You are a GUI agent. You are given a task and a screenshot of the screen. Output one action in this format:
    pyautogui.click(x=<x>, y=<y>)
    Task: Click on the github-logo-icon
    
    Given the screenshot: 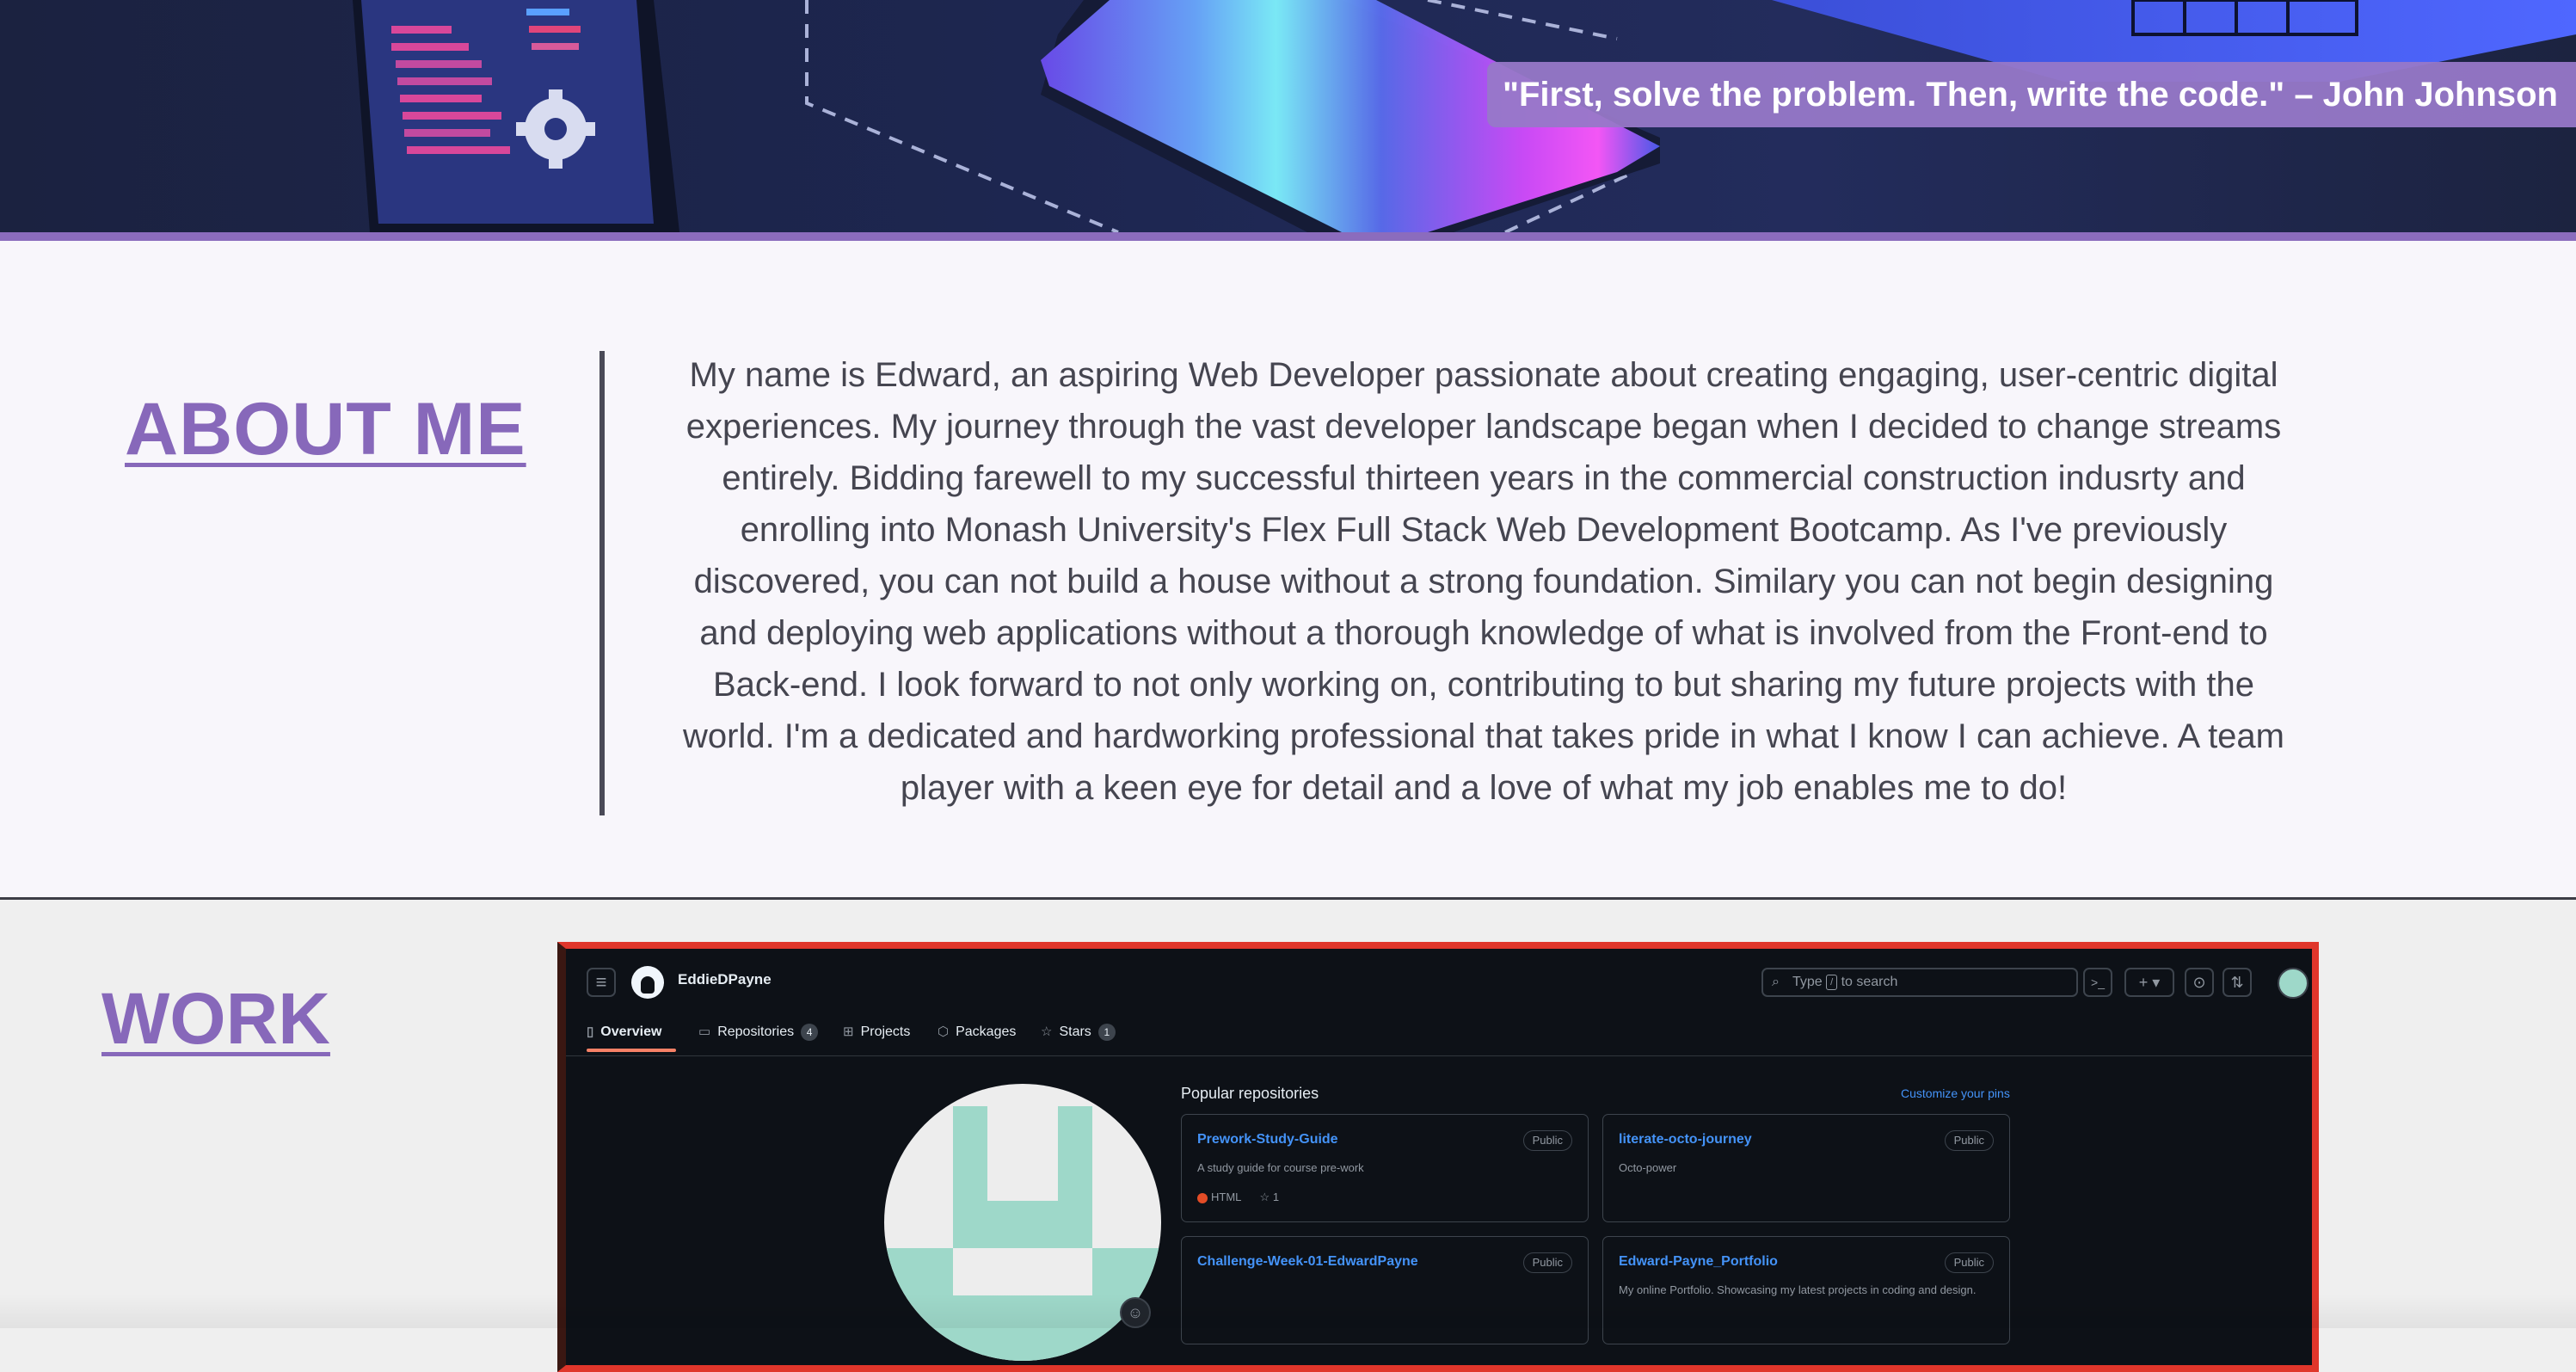 What is the action you would take?
    pyautogui.click(x=647, y=982)
    